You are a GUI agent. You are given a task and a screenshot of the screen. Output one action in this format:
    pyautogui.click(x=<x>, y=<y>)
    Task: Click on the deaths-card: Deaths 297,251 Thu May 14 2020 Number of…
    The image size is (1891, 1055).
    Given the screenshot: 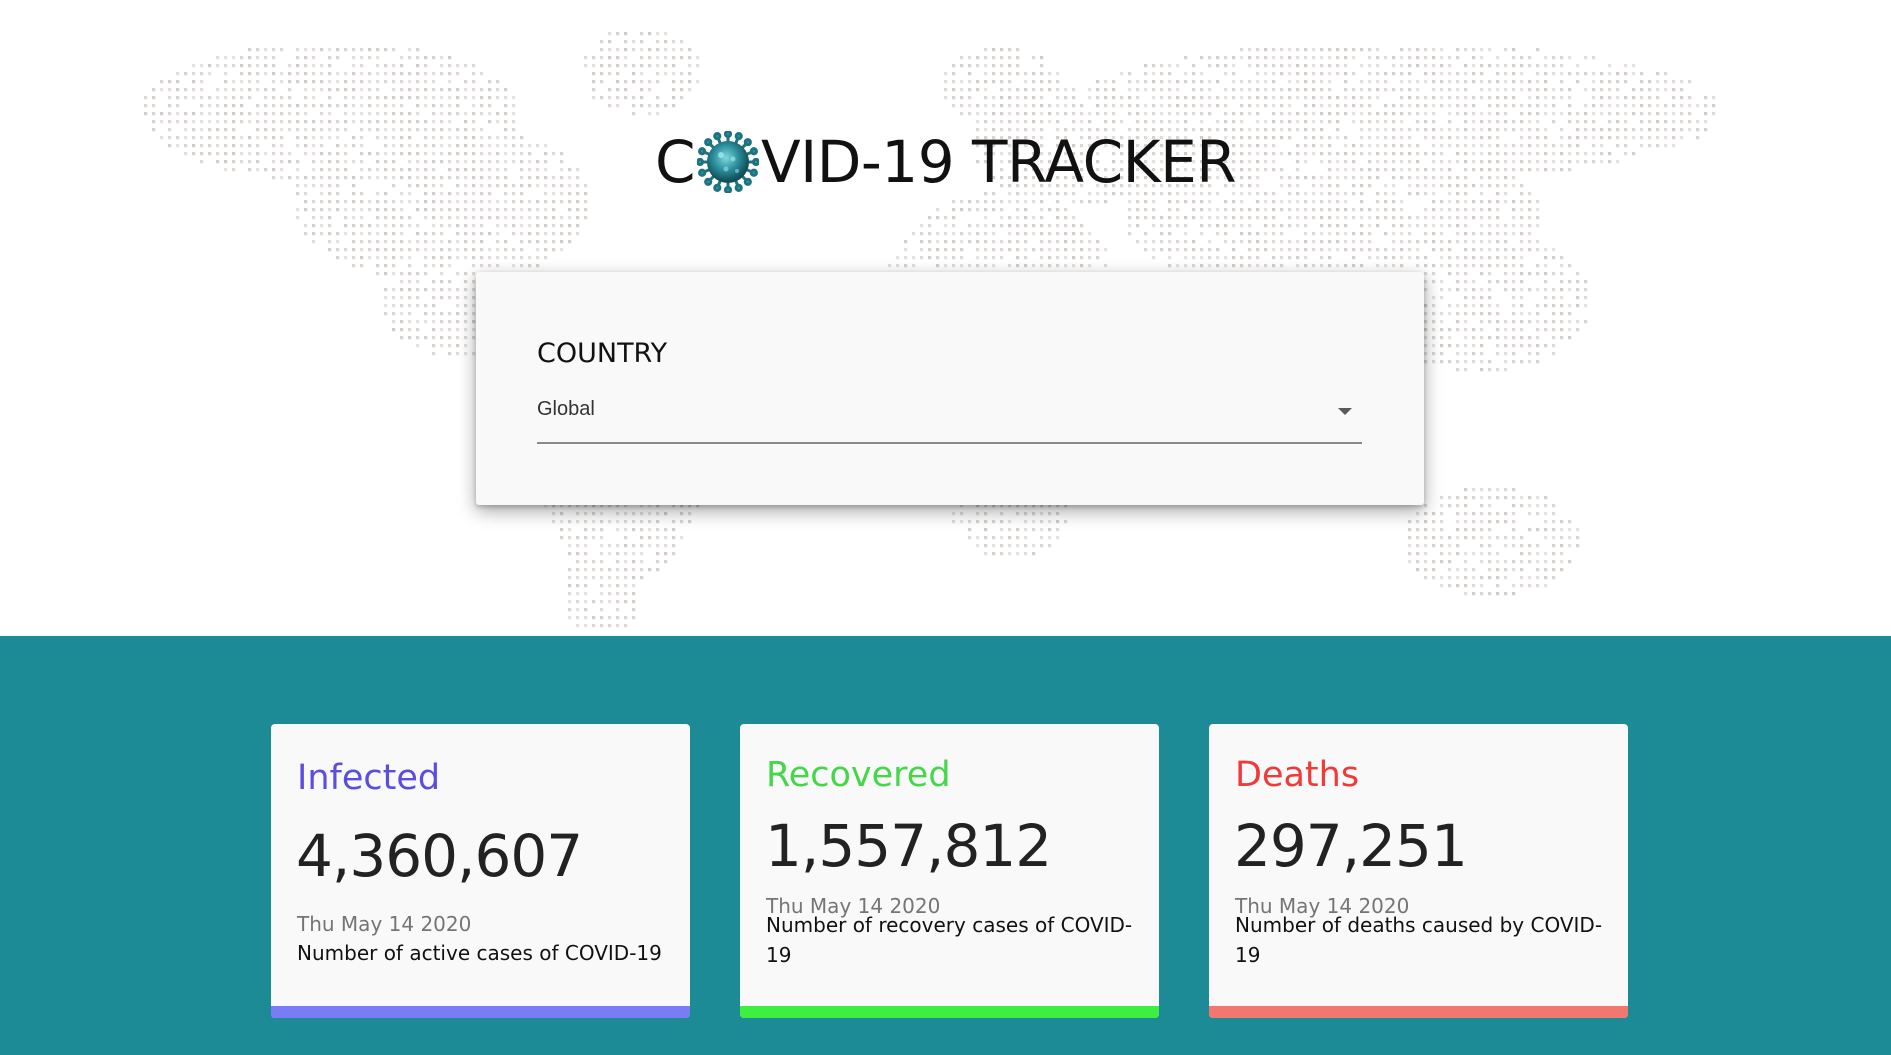 What is the action you would take?
    pyautogui.click(x=1418, y=871)
    